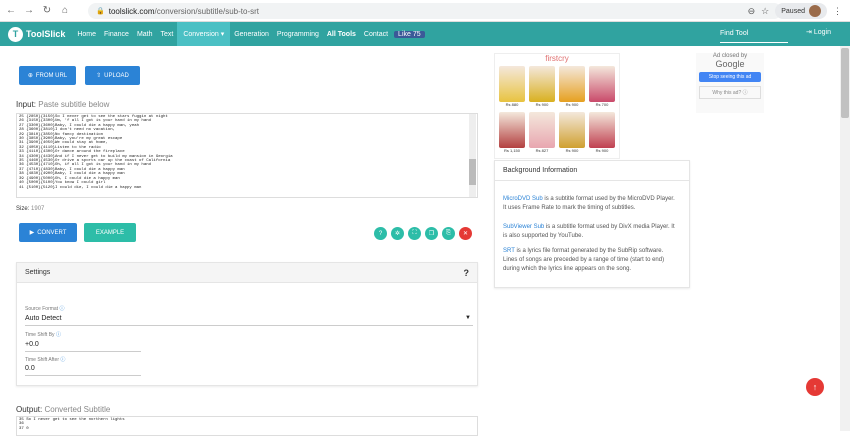 This screenshot has height=436, width=850. What do you see at coordinates (30, 76) in the screenshot?
I see `globe-icon: ⊕` at bounding box center [30, 76].